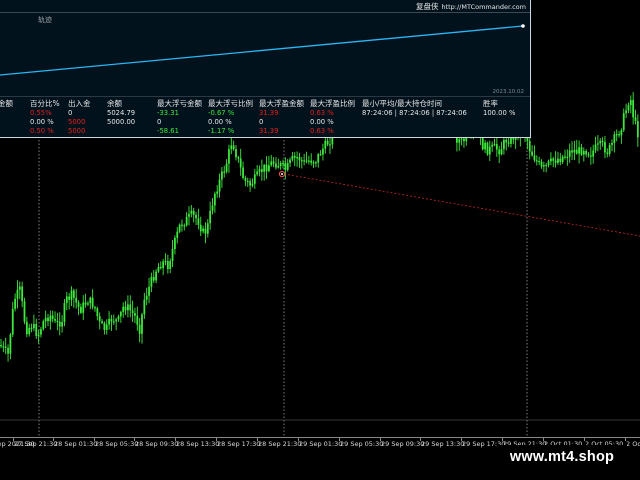 The width and height of the screenshot is (640, 480). What do you see at coordinates (269, 131) in the screenshot?
I see `cell-profit-amount: 31.39` at bounding box center [269, 131].